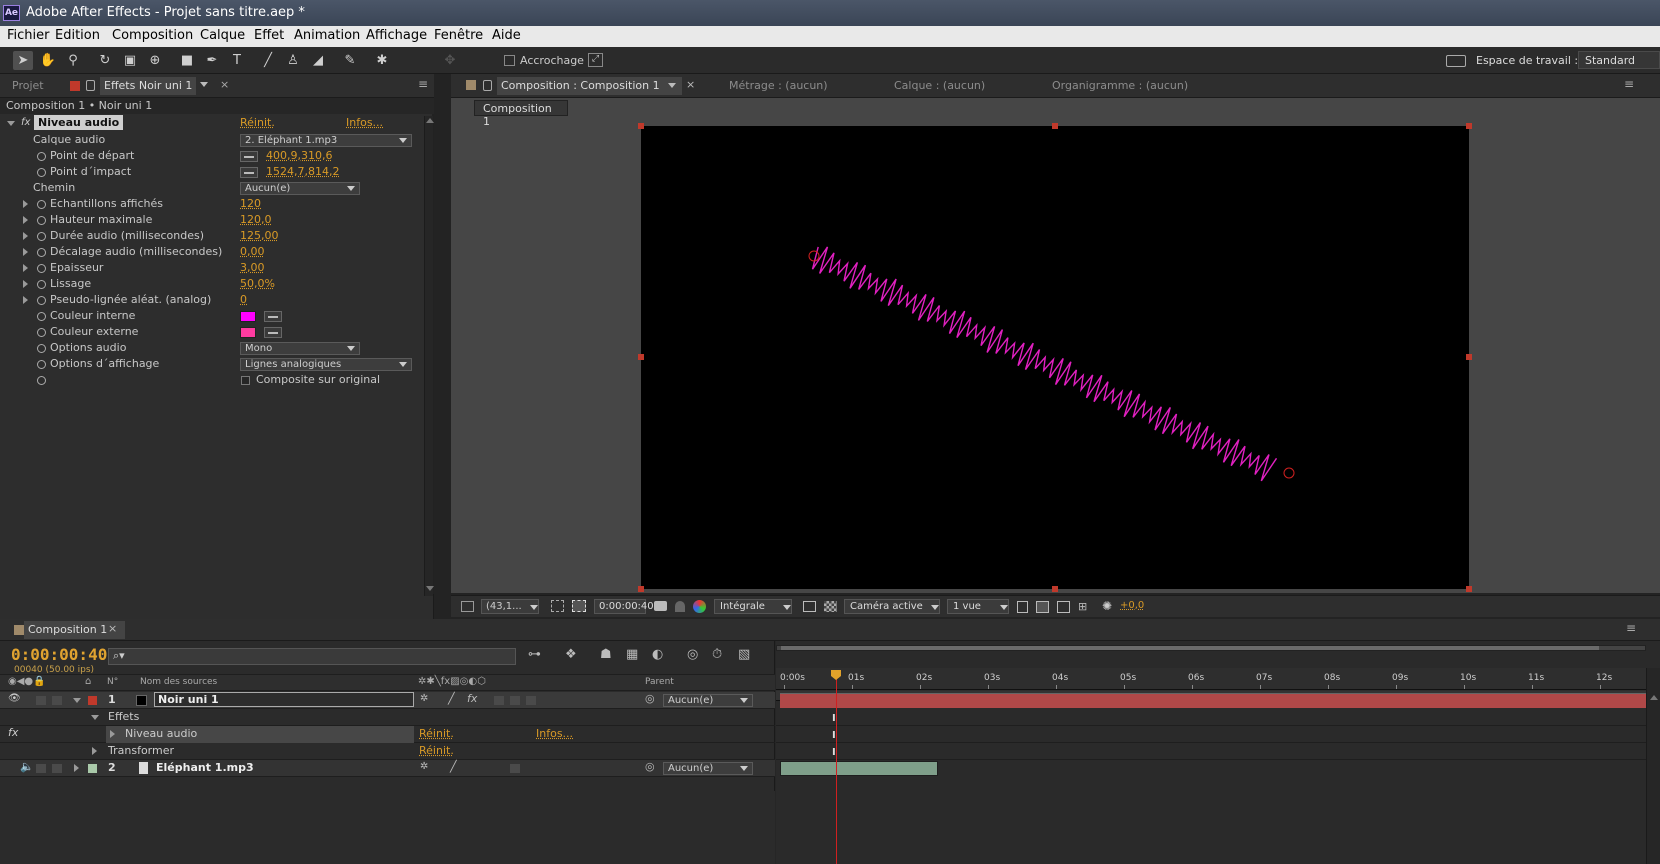 The height and width of the screenshot is (864, 1660). I want to click on zoom-tool-icon: ⚲, so click(73, 60).